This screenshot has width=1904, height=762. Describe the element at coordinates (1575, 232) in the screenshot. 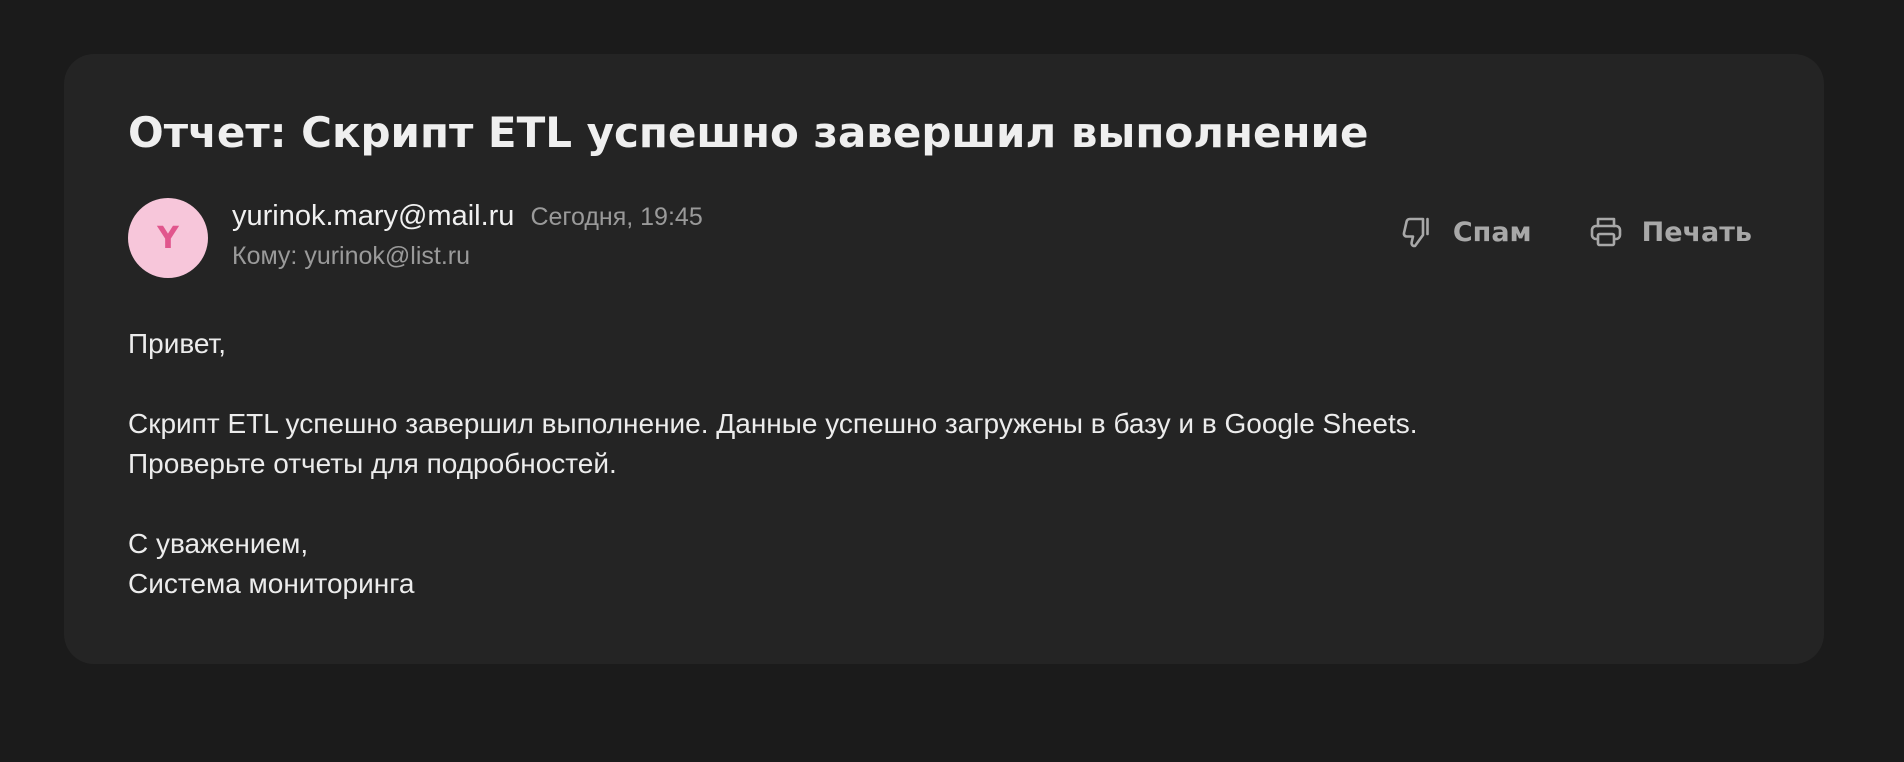

I see `email-actions: Спам Печать` at that location.